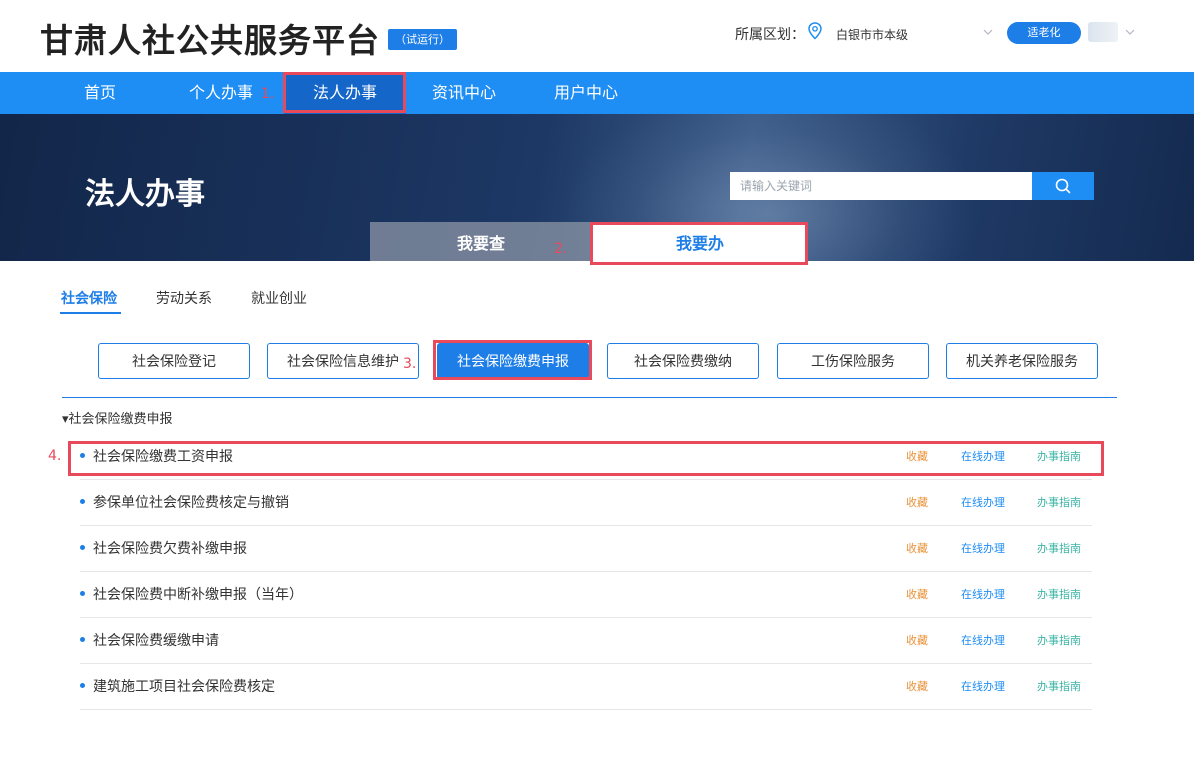 The height and width of the screenshot is (779, 1194). What do you see at coordinates (268, 94) in the screenshot?
I see `annotation-step-1: 1.` at bounding box center [268, 94].